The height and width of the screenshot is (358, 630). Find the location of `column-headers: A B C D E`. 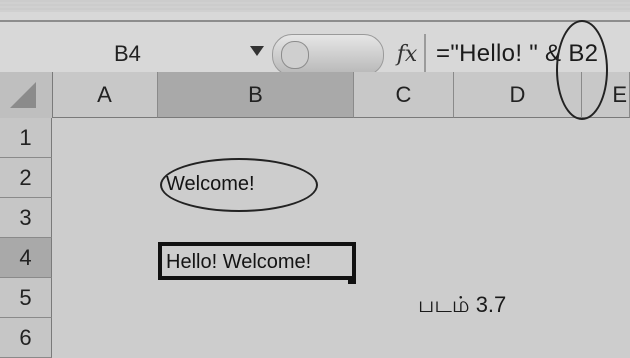

column-headers: A B C D E is located at coordinates (315, 95).